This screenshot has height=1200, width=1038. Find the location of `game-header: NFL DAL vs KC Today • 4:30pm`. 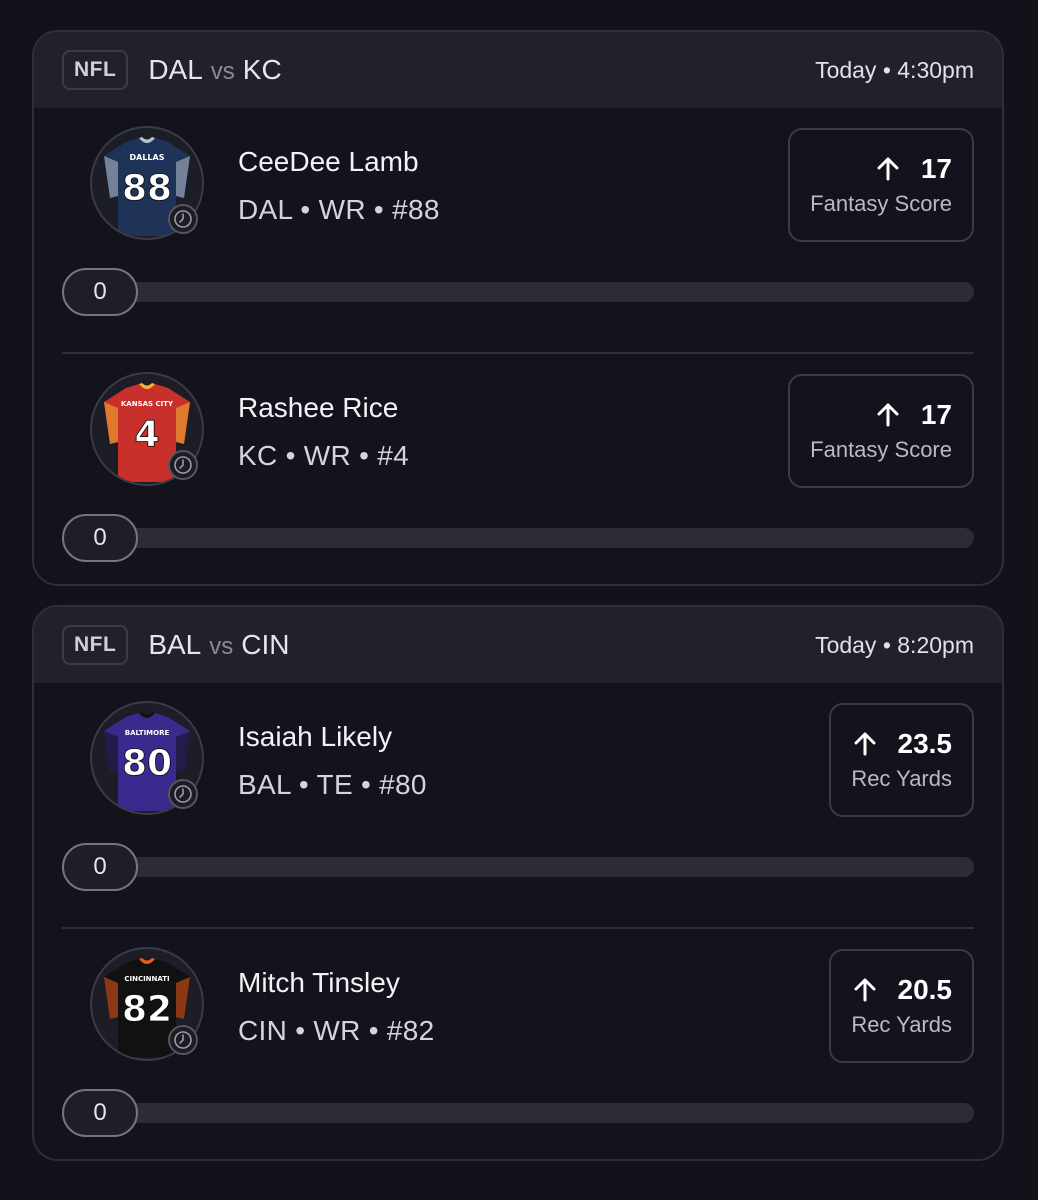

game-header: NFL DAL vs KC Today • 4:30pm is located at coordinates (518, 70).